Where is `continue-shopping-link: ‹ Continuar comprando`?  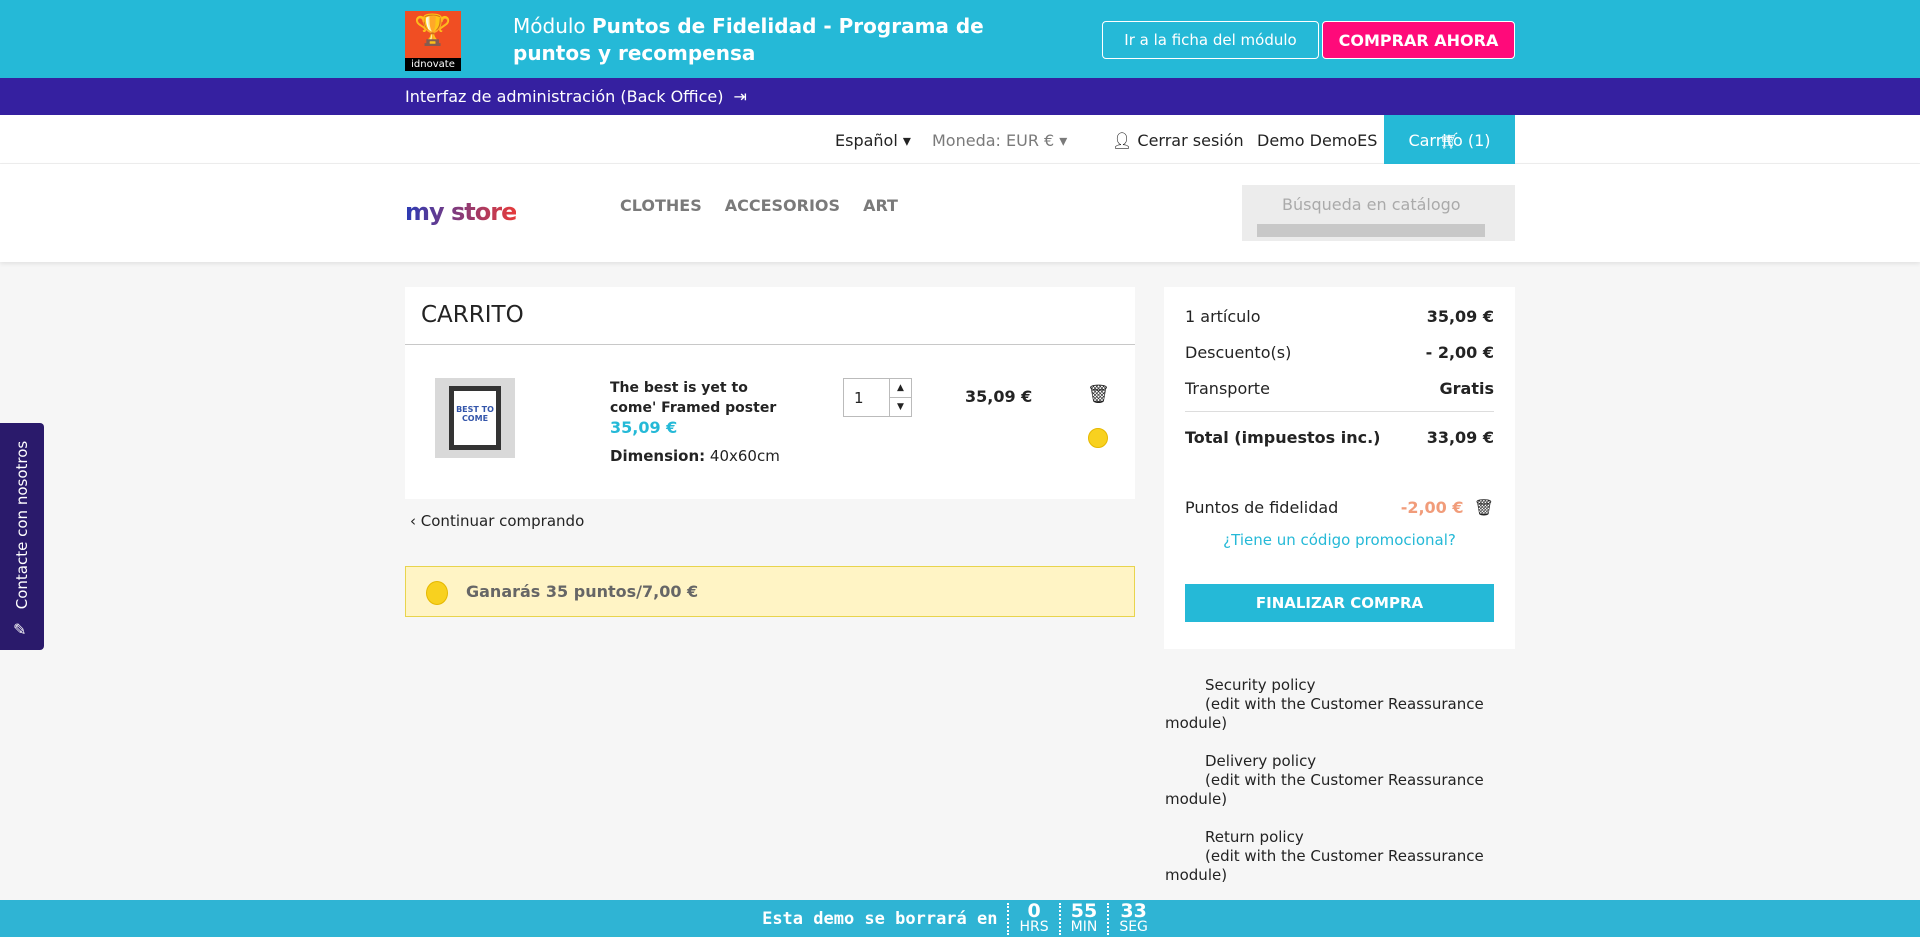
continue-shopping-link: ‹ Continuar comprando is located at coordinates (497, 521).